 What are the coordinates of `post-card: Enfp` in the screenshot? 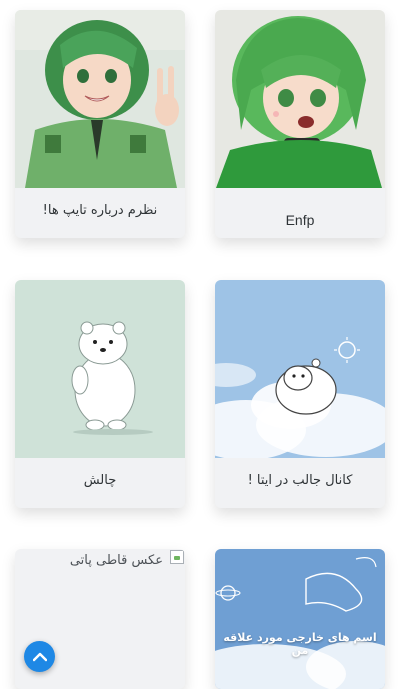 It's located at (300, 124).